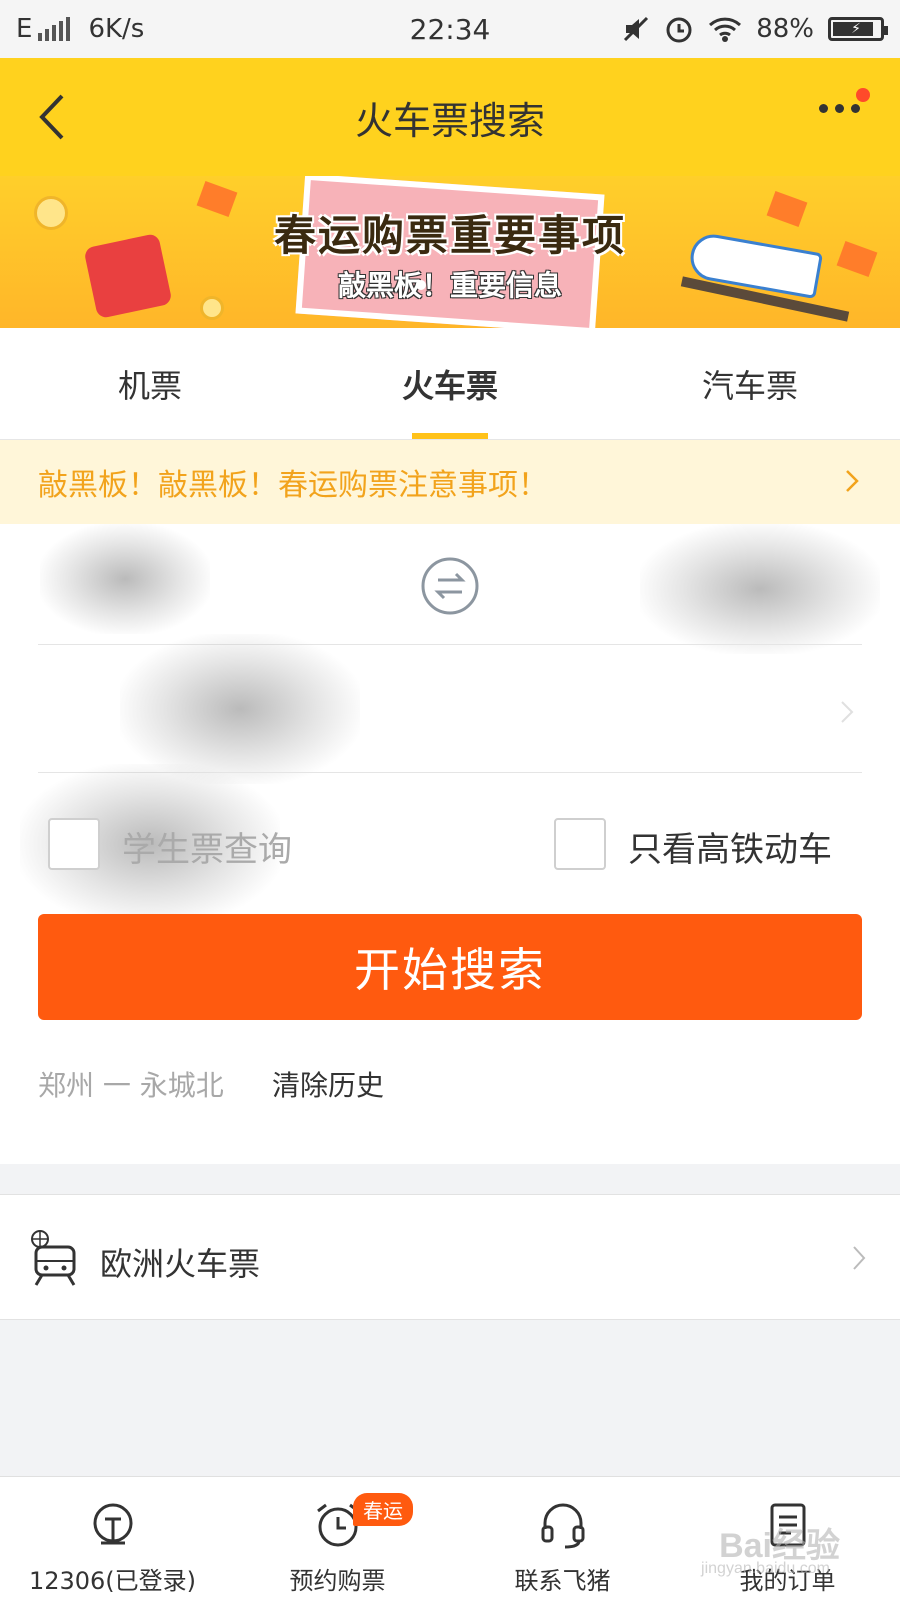  What do you see at coordinates (450, 967) in the screenshot?
I see `search-button: 开始搜索` at bounding box center [450, 967].